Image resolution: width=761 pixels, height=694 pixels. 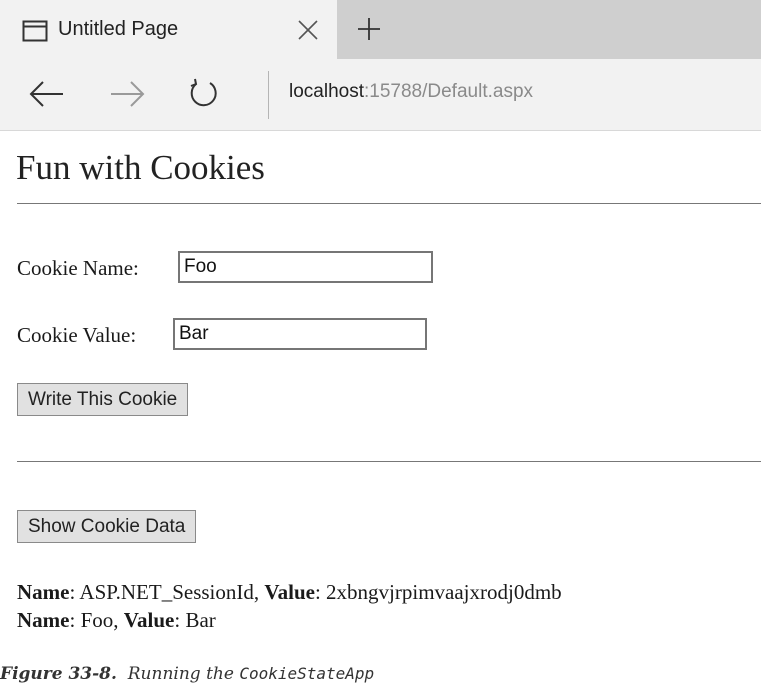 I want to click on new-tab-icon, so click(x=369, y=29).